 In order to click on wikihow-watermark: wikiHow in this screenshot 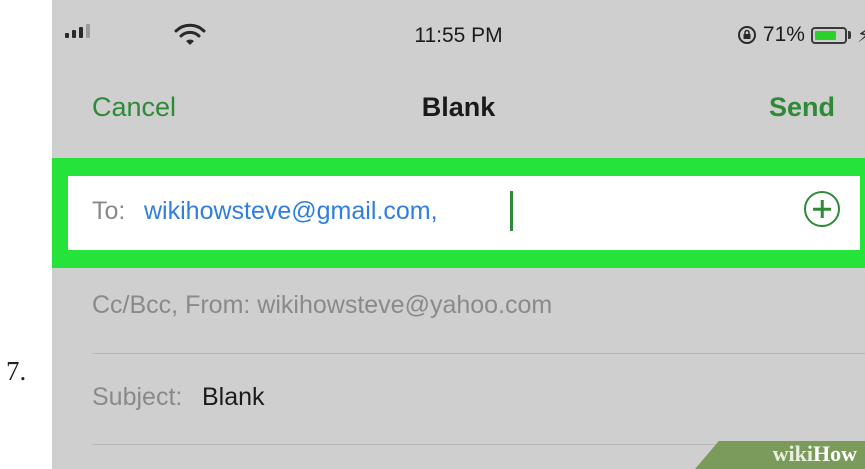, I will do `click(780, 455)`.